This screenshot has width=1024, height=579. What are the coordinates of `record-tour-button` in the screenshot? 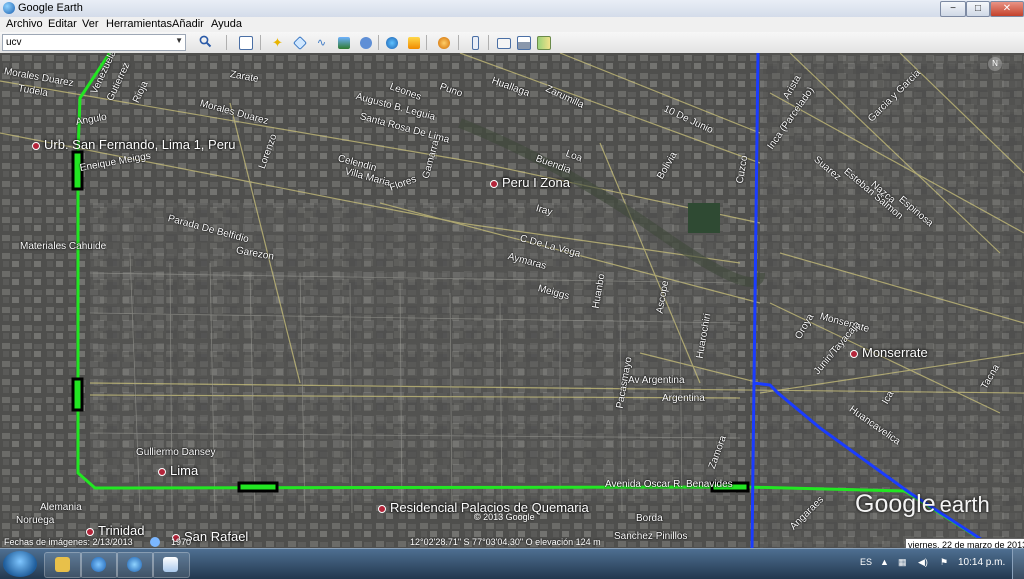 It's located at (365, 43).